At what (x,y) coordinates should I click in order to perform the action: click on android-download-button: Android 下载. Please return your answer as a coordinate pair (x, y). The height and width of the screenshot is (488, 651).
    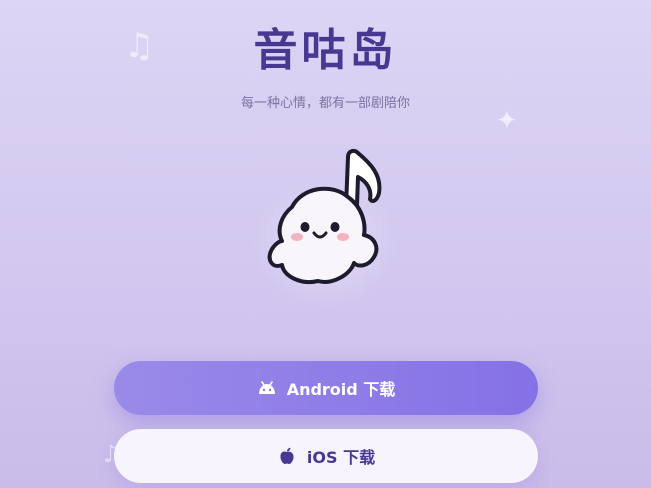
    Looking at the image, I should click on (326, 388).